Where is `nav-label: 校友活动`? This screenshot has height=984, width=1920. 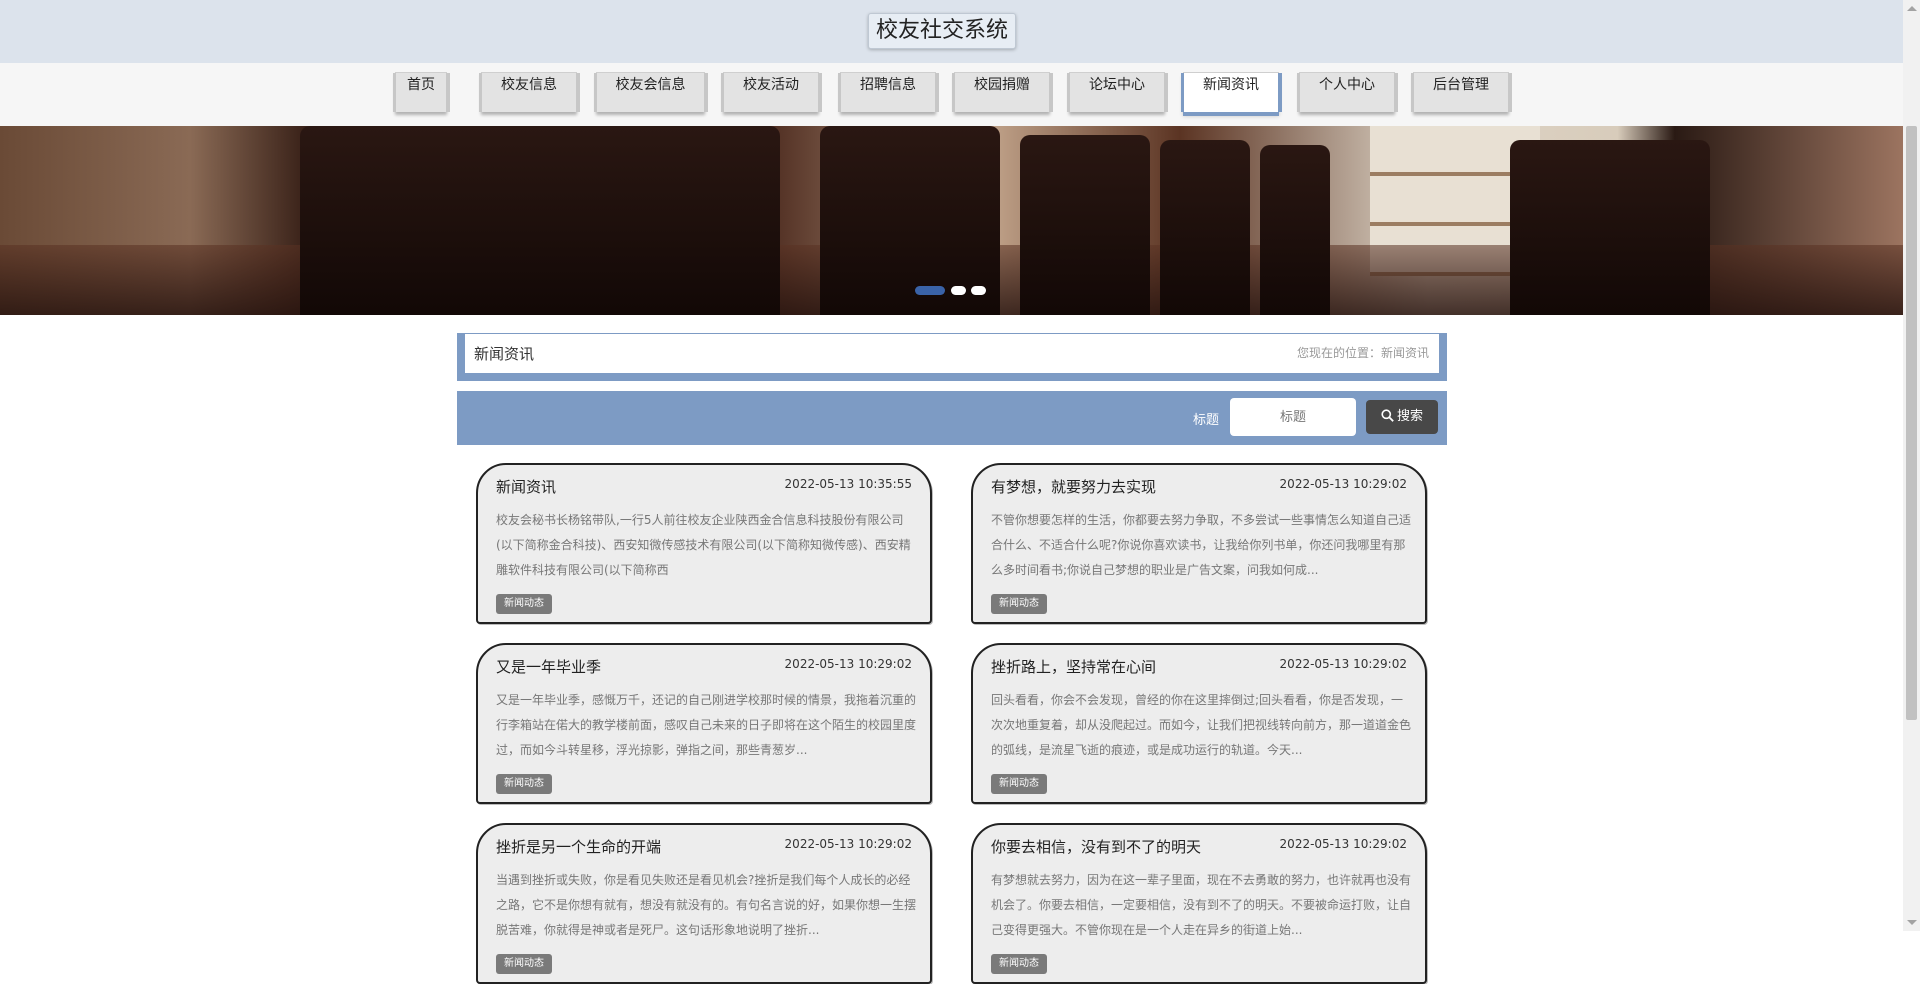 nav-label: 校友活动 is located at coordinates (771, 85).